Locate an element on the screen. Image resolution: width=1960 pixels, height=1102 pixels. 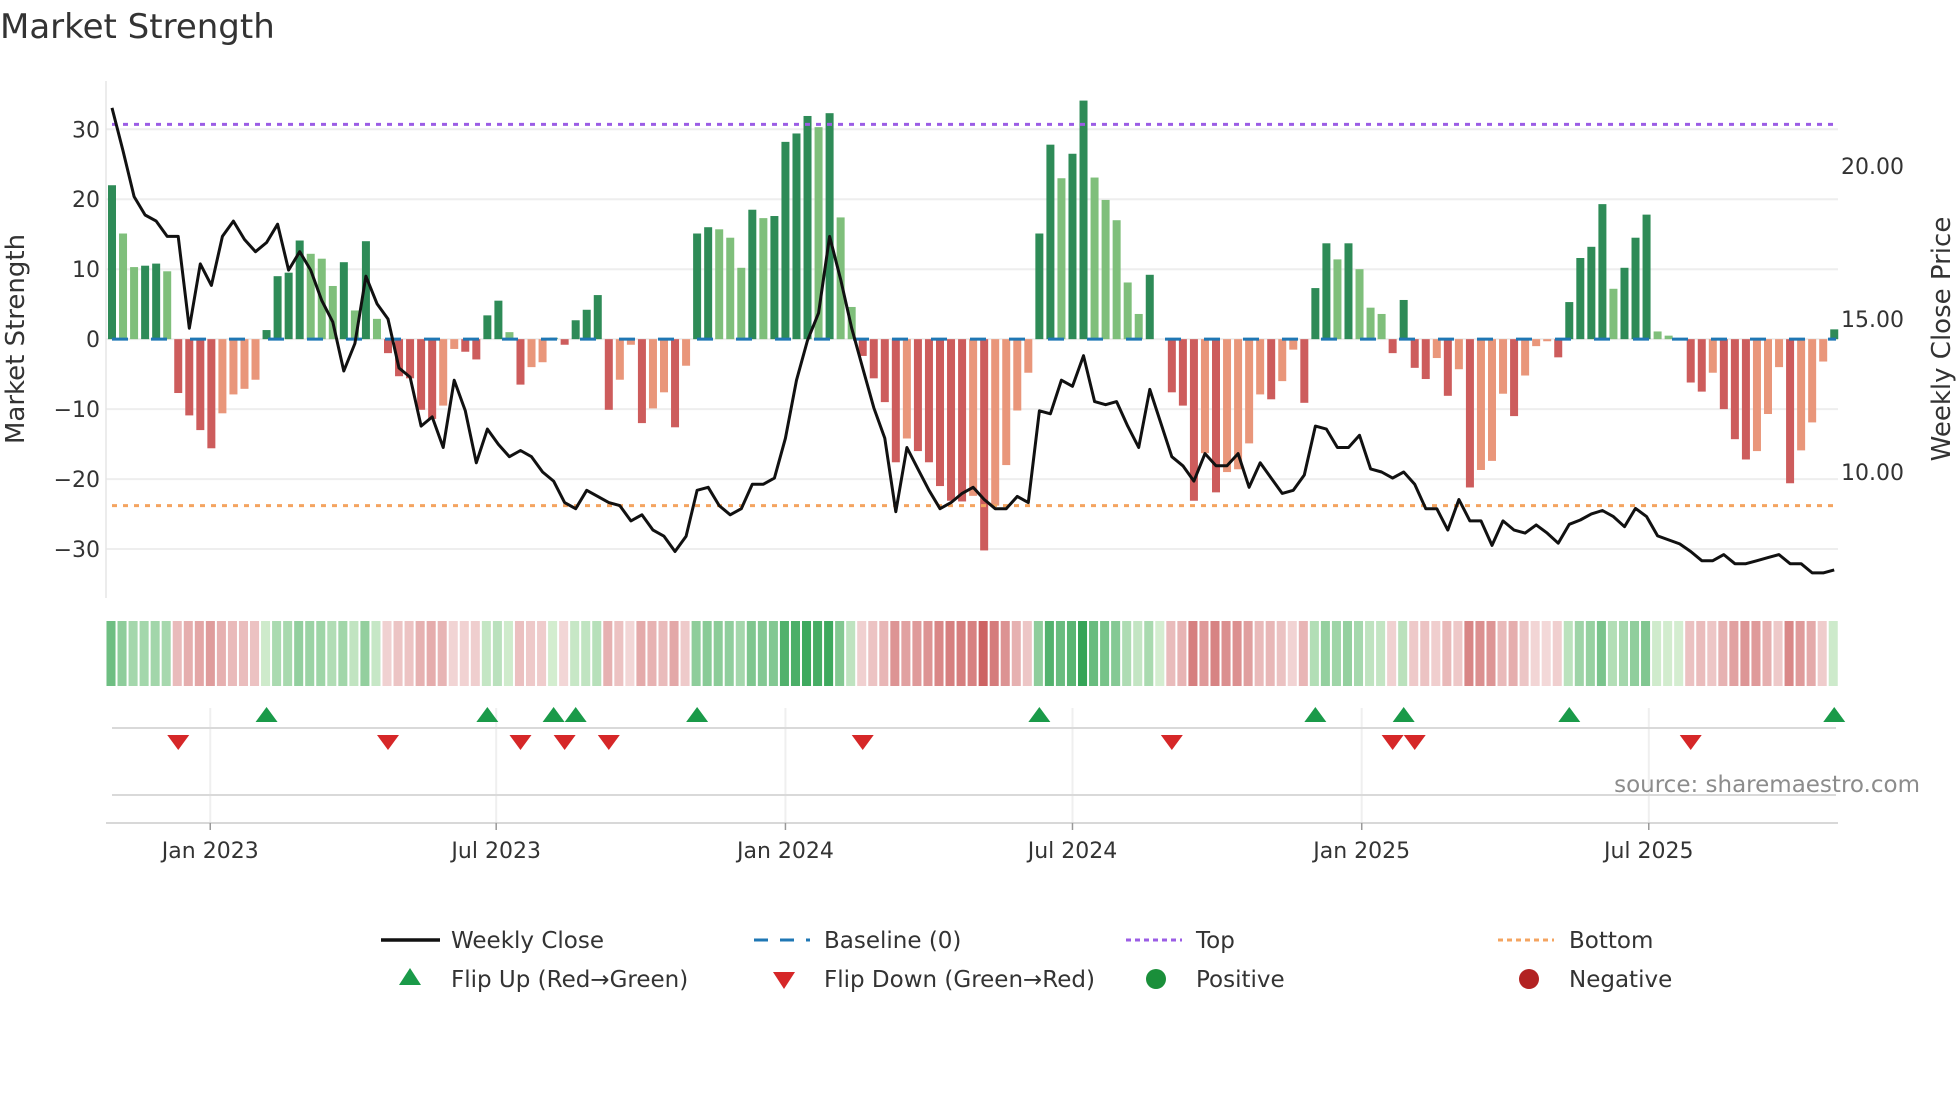
right-y-ticks: 10.00 15.00 20.00 is located at coordinates (1872, 320).